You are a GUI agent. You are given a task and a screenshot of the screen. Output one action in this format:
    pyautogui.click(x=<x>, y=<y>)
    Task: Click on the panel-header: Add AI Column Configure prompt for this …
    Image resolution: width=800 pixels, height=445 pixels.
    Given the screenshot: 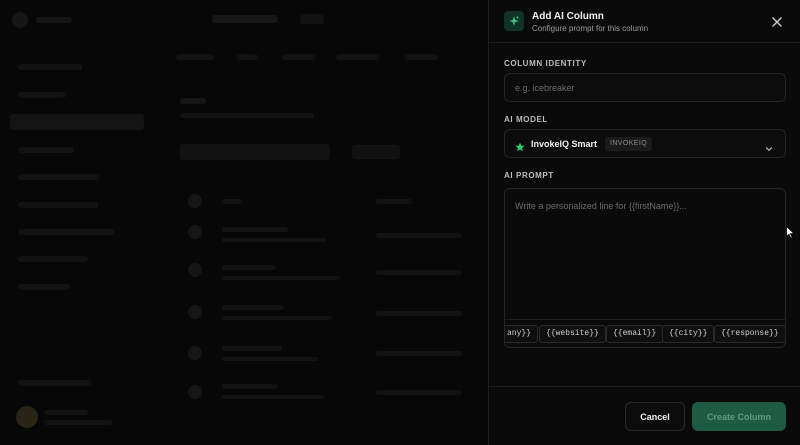 What is the action you would take?
    pyautogui.click(x=644, y=21)
    